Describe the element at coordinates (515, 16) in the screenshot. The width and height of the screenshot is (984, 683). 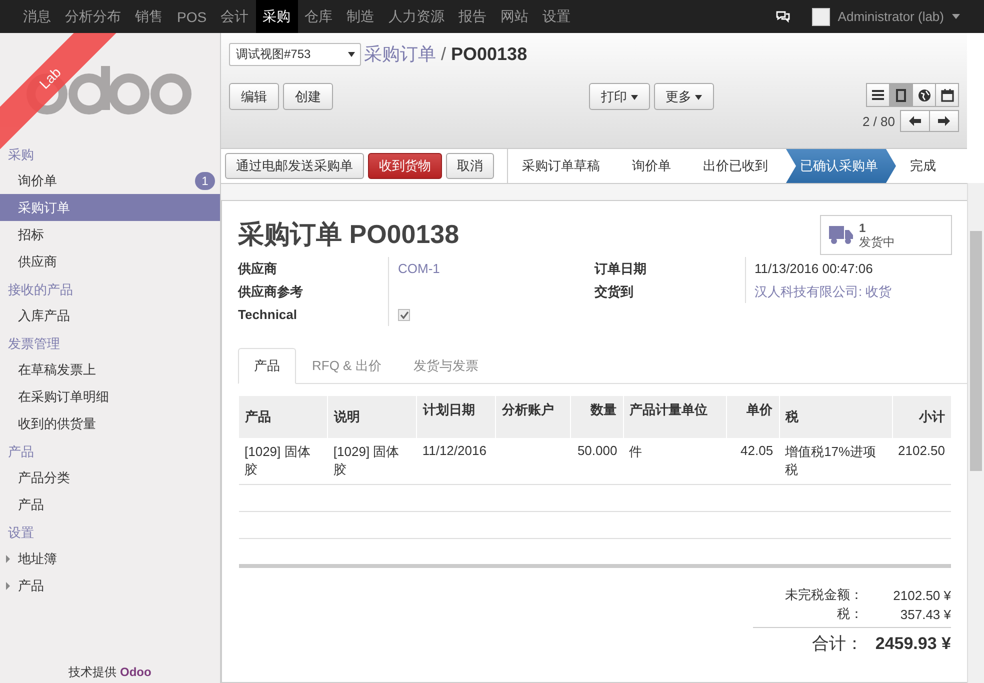
I see `menu-item: 网站` at that location.